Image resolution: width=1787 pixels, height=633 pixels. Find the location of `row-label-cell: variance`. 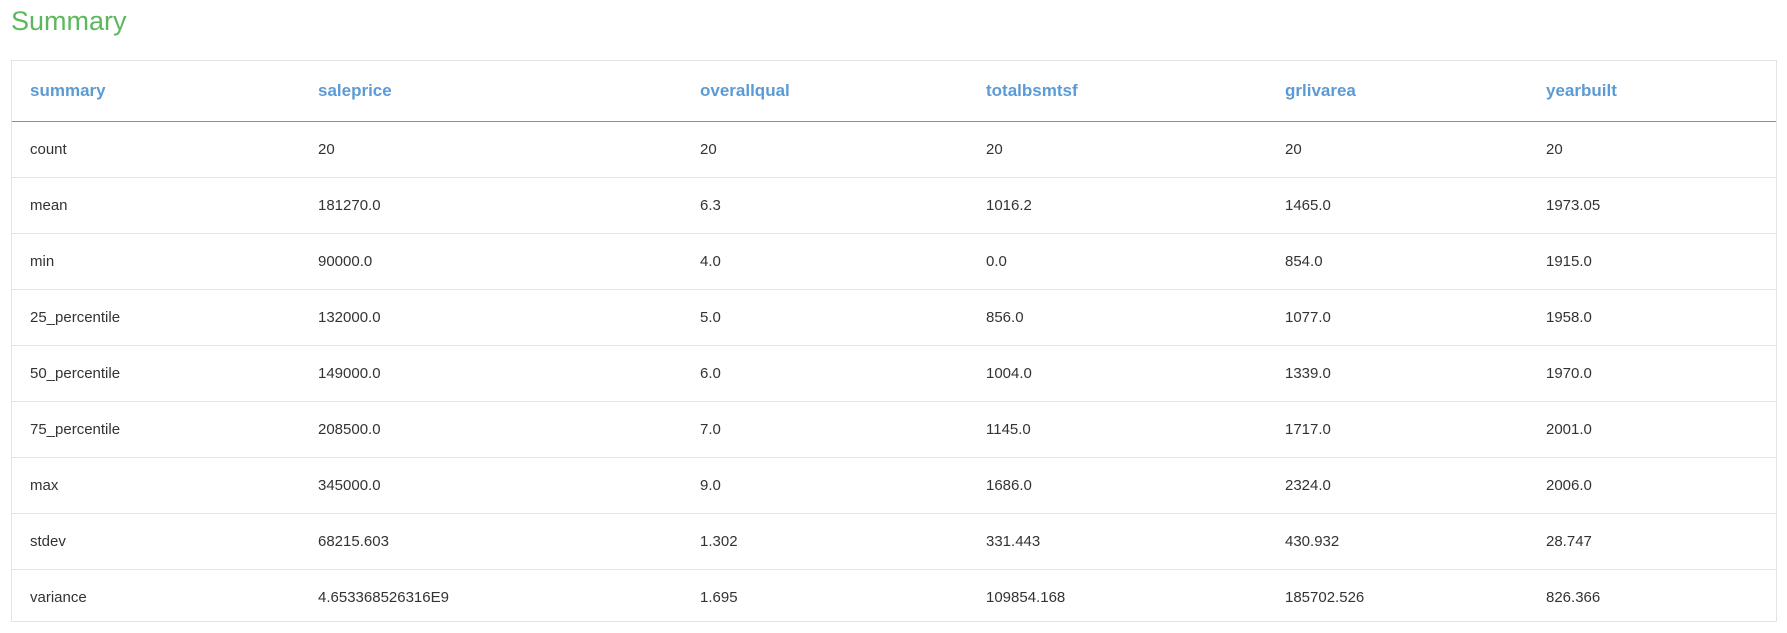

row-label-cell: variance is located at coordinates (58, 597).